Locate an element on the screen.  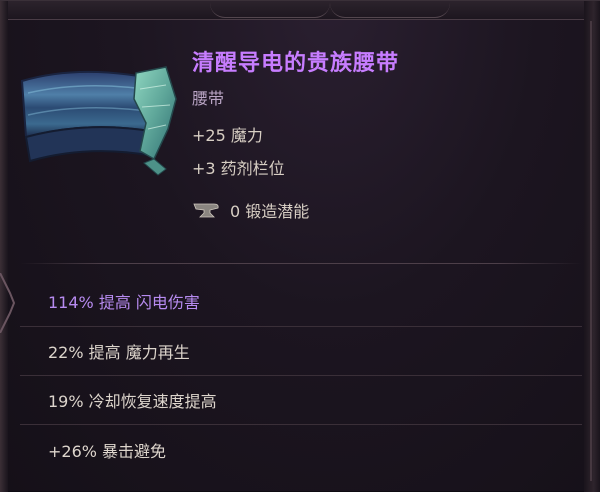
section-divider is located at coordinates (301, 263).